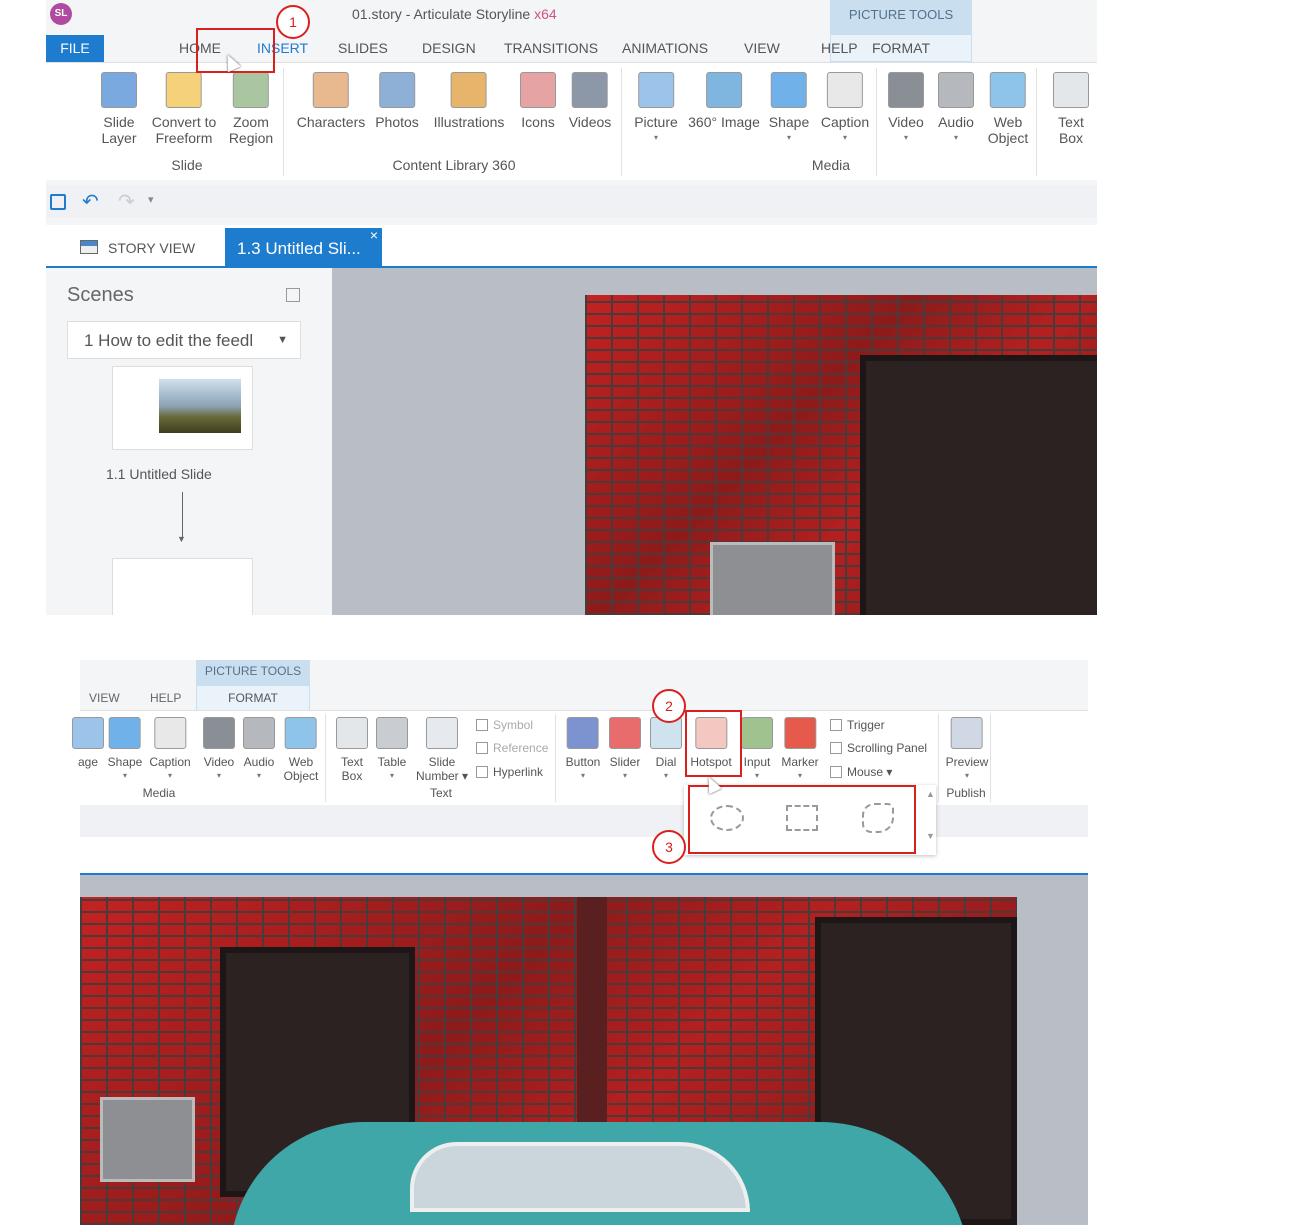 This screenshot has width=1294, height=1225. Describe the element at coordinates (800, 750) in the screenshot. I see `ribbon-button-marker: Marker ▾` at that location.